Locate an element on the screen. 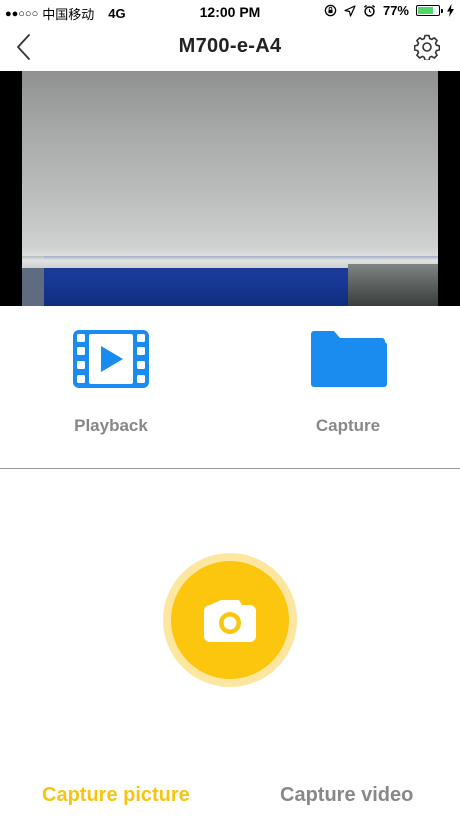 This screenshot has width=460, height=818. section-divider is located at coordinates (230, 468).